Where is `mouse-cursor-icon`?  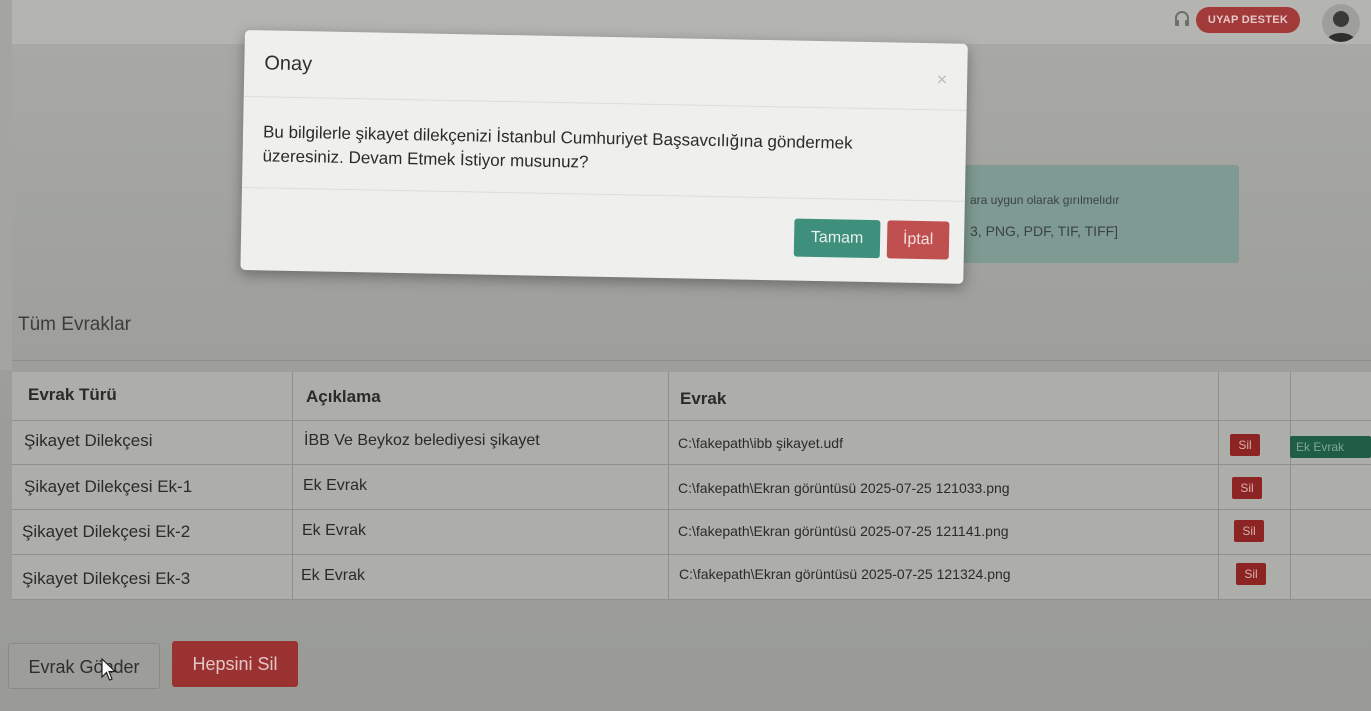
mouse-cursor-icon is located at coordinates (109, 669).